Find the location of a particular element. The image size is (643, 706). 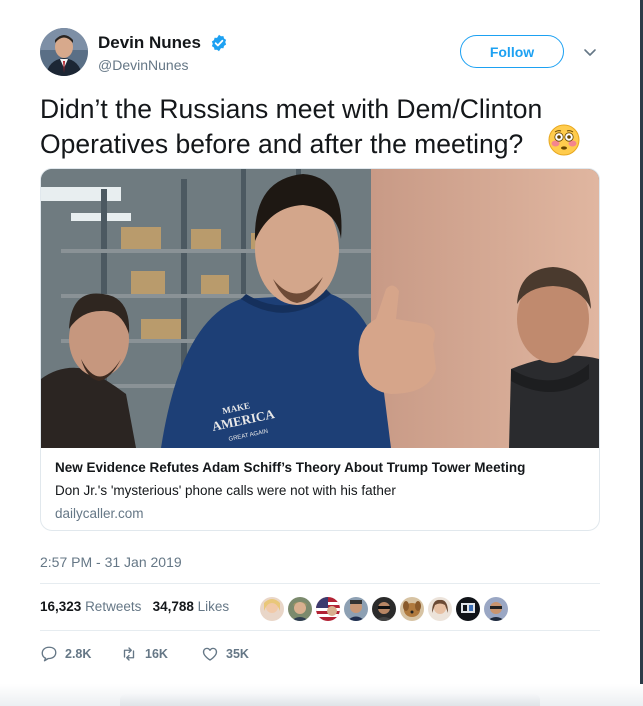

follow-button: Follow is located at coordinates (512, 51).